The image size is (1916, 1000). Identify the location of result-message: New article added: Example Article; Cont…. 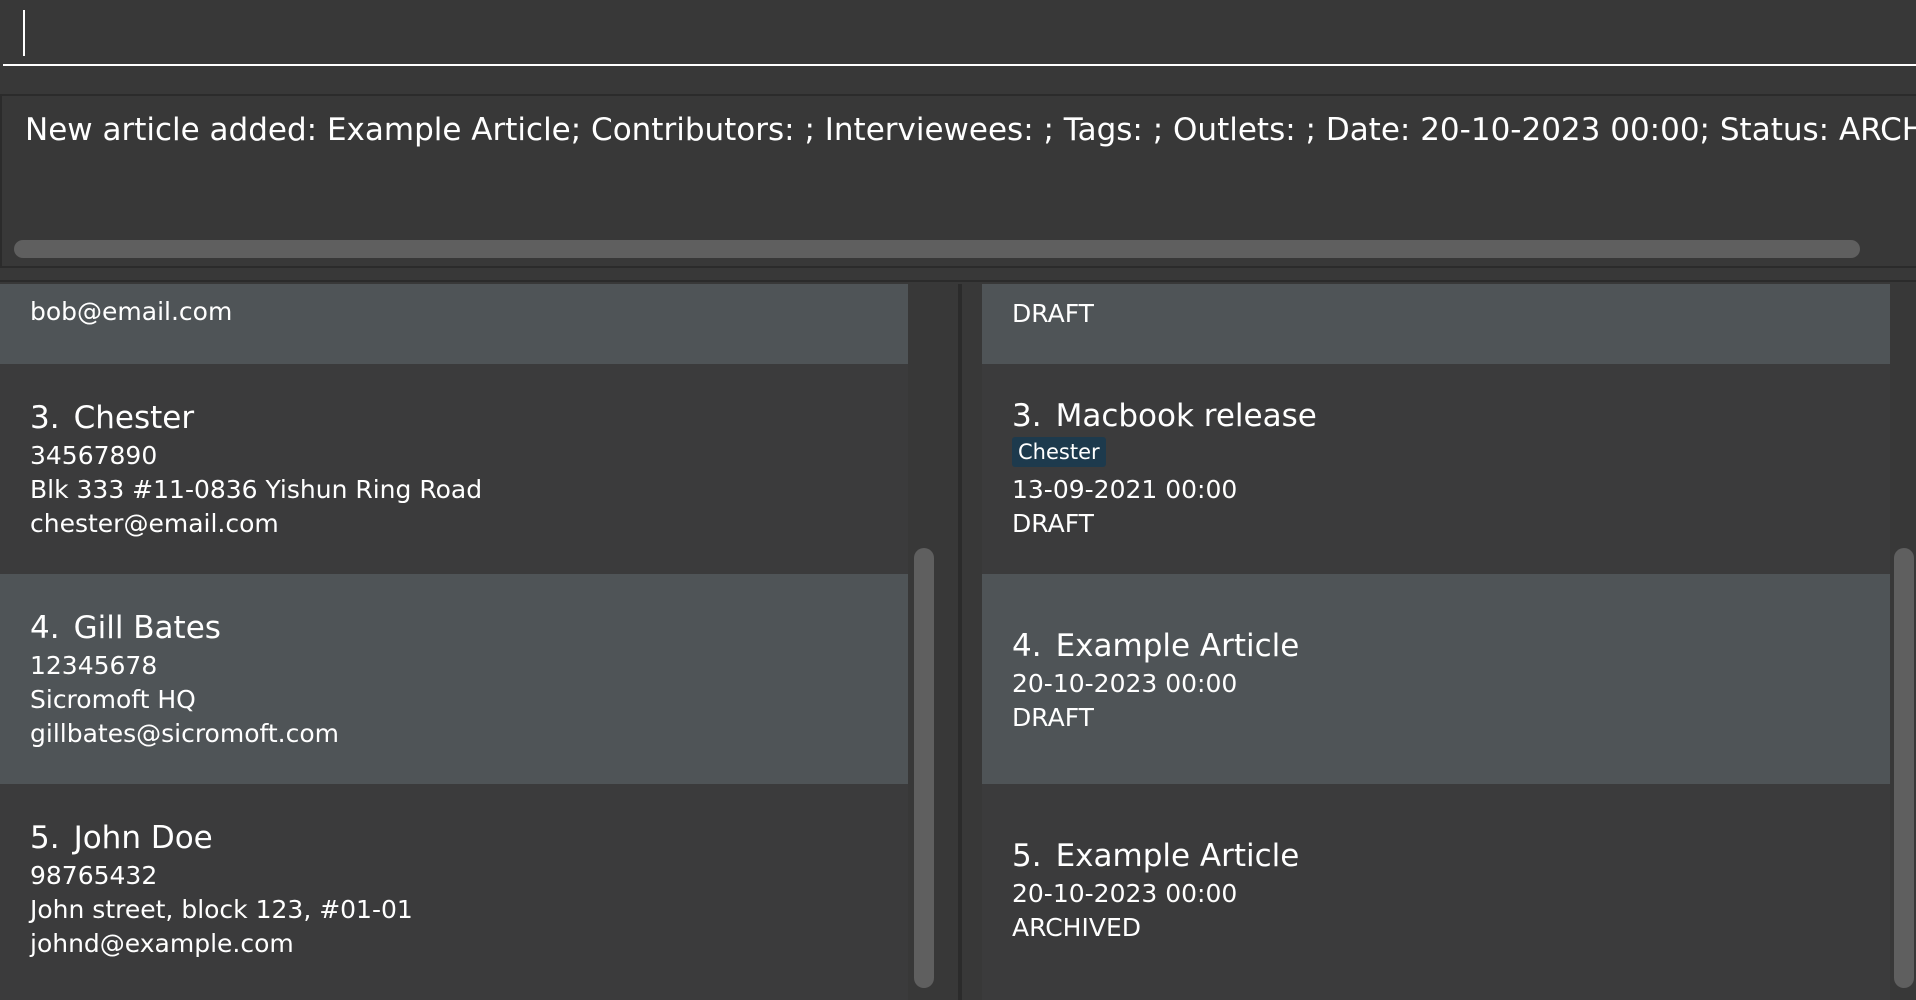
(970, 130).